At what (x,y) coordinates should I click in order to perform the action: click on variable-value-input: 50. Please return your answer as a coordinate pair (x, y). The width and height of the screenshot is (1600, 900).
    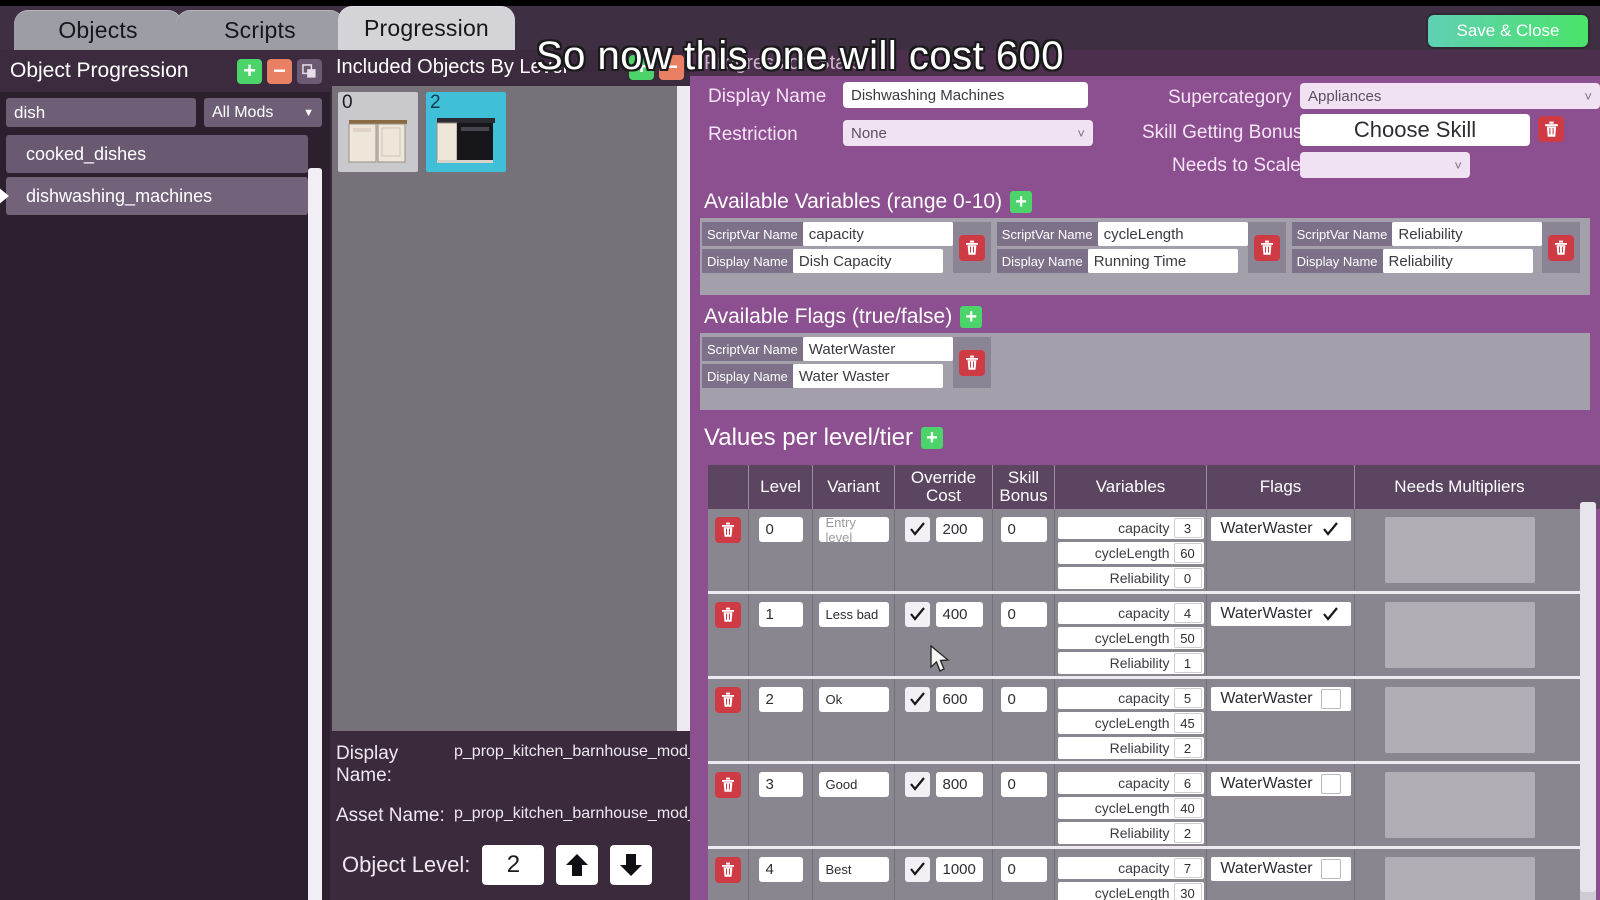
    Looking at the image, I should click on (1187, 638).